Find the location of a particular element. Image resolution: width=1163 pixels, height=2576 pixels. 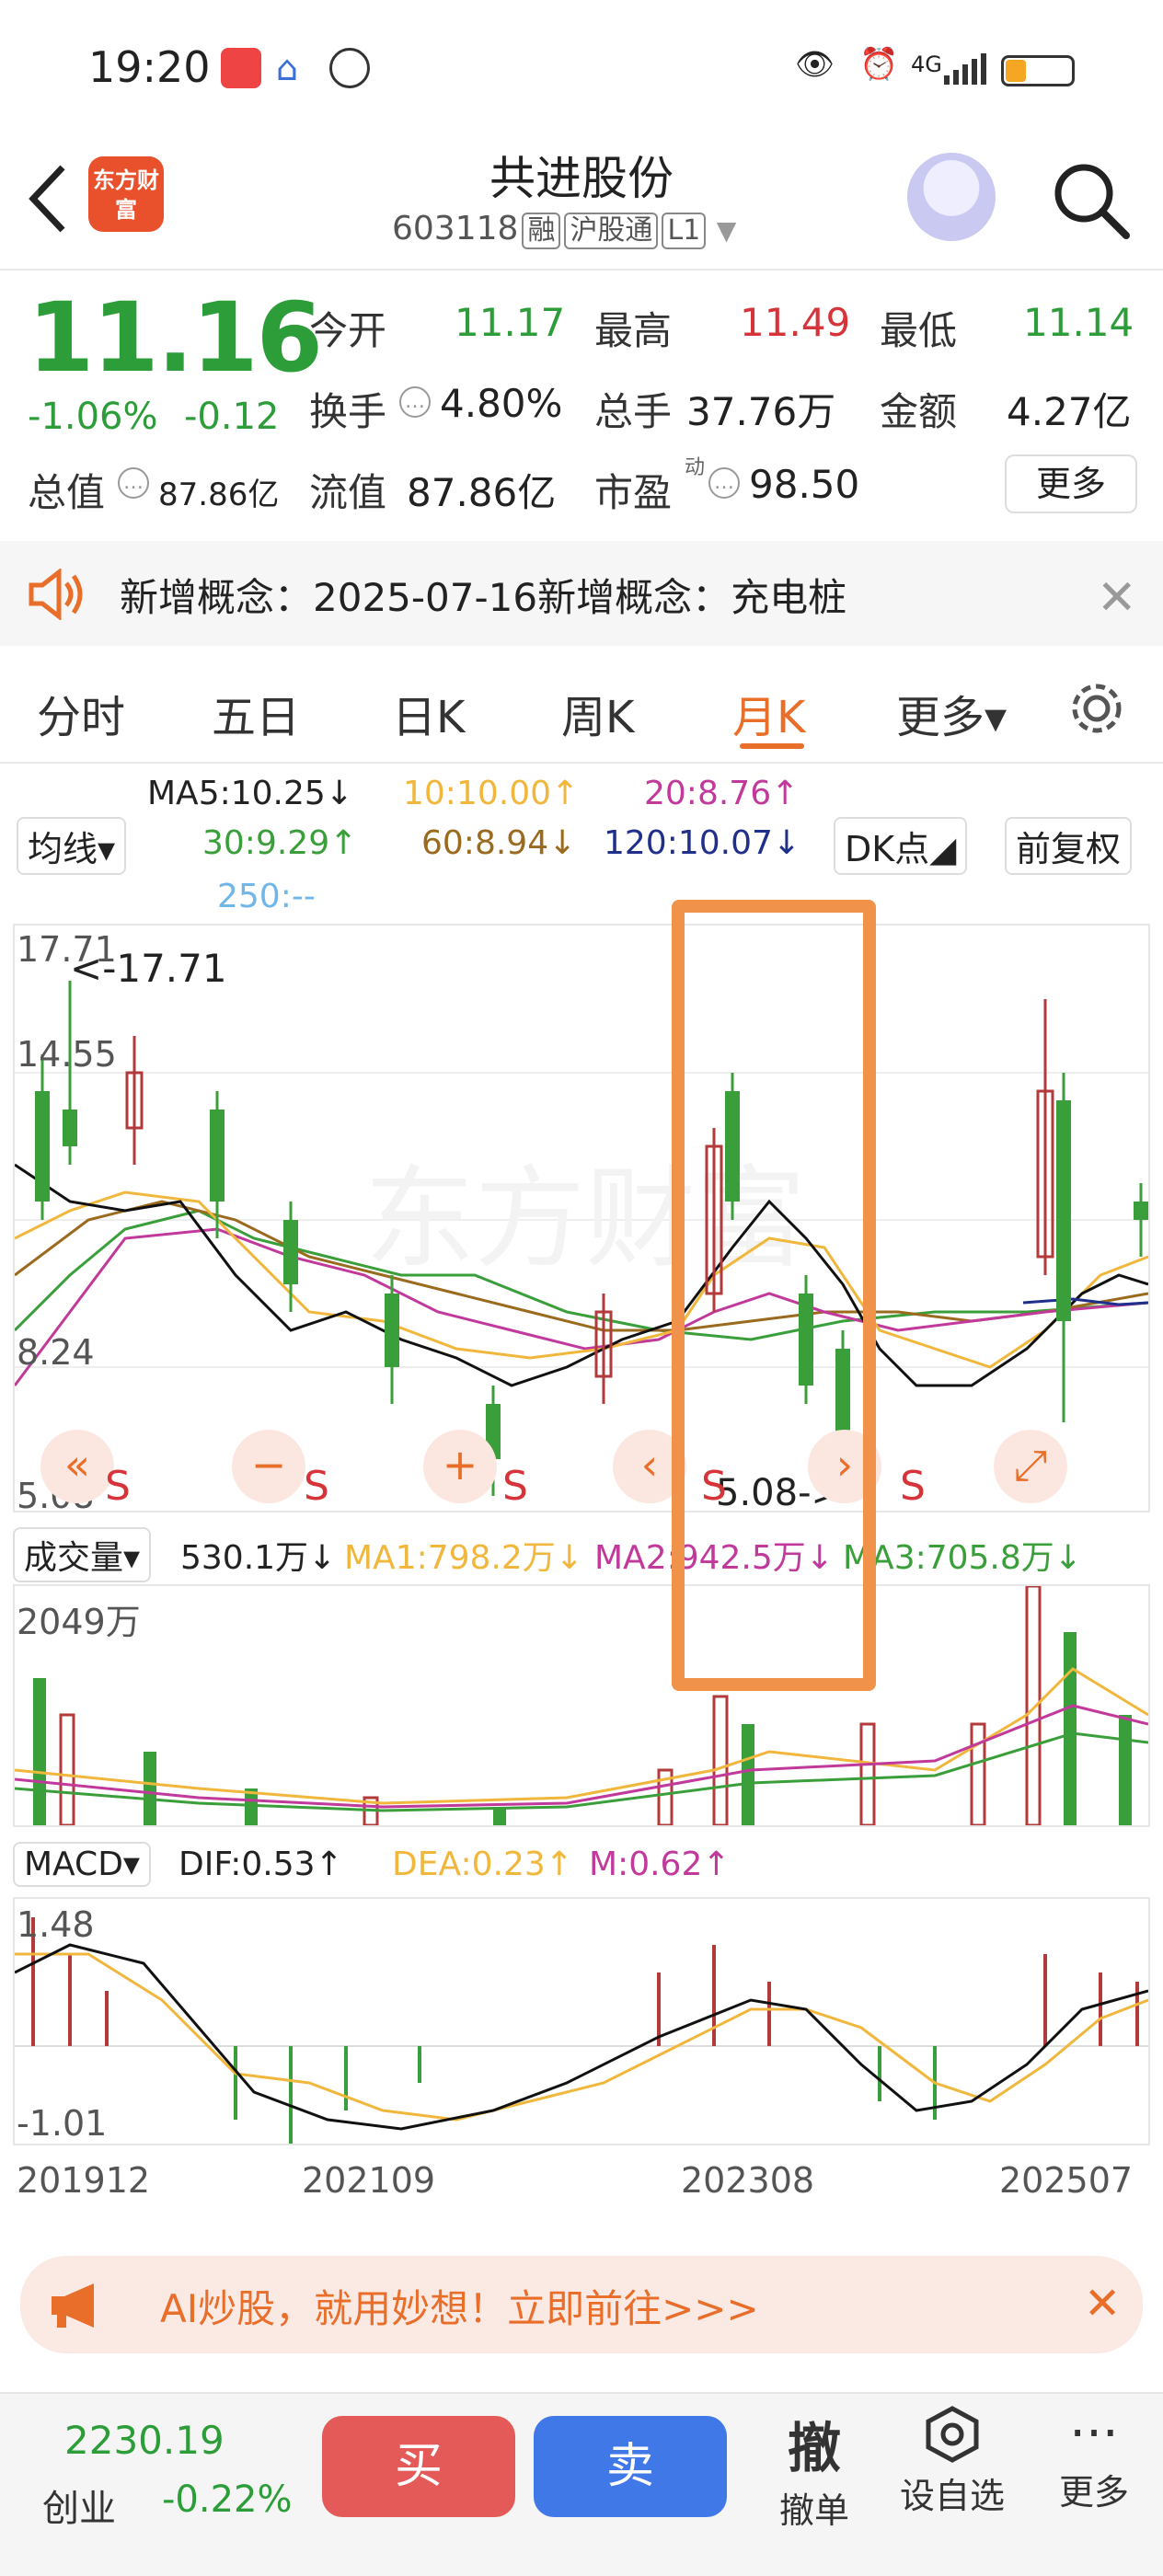

open-value: 11.17 is located at coordinates (511, 322).